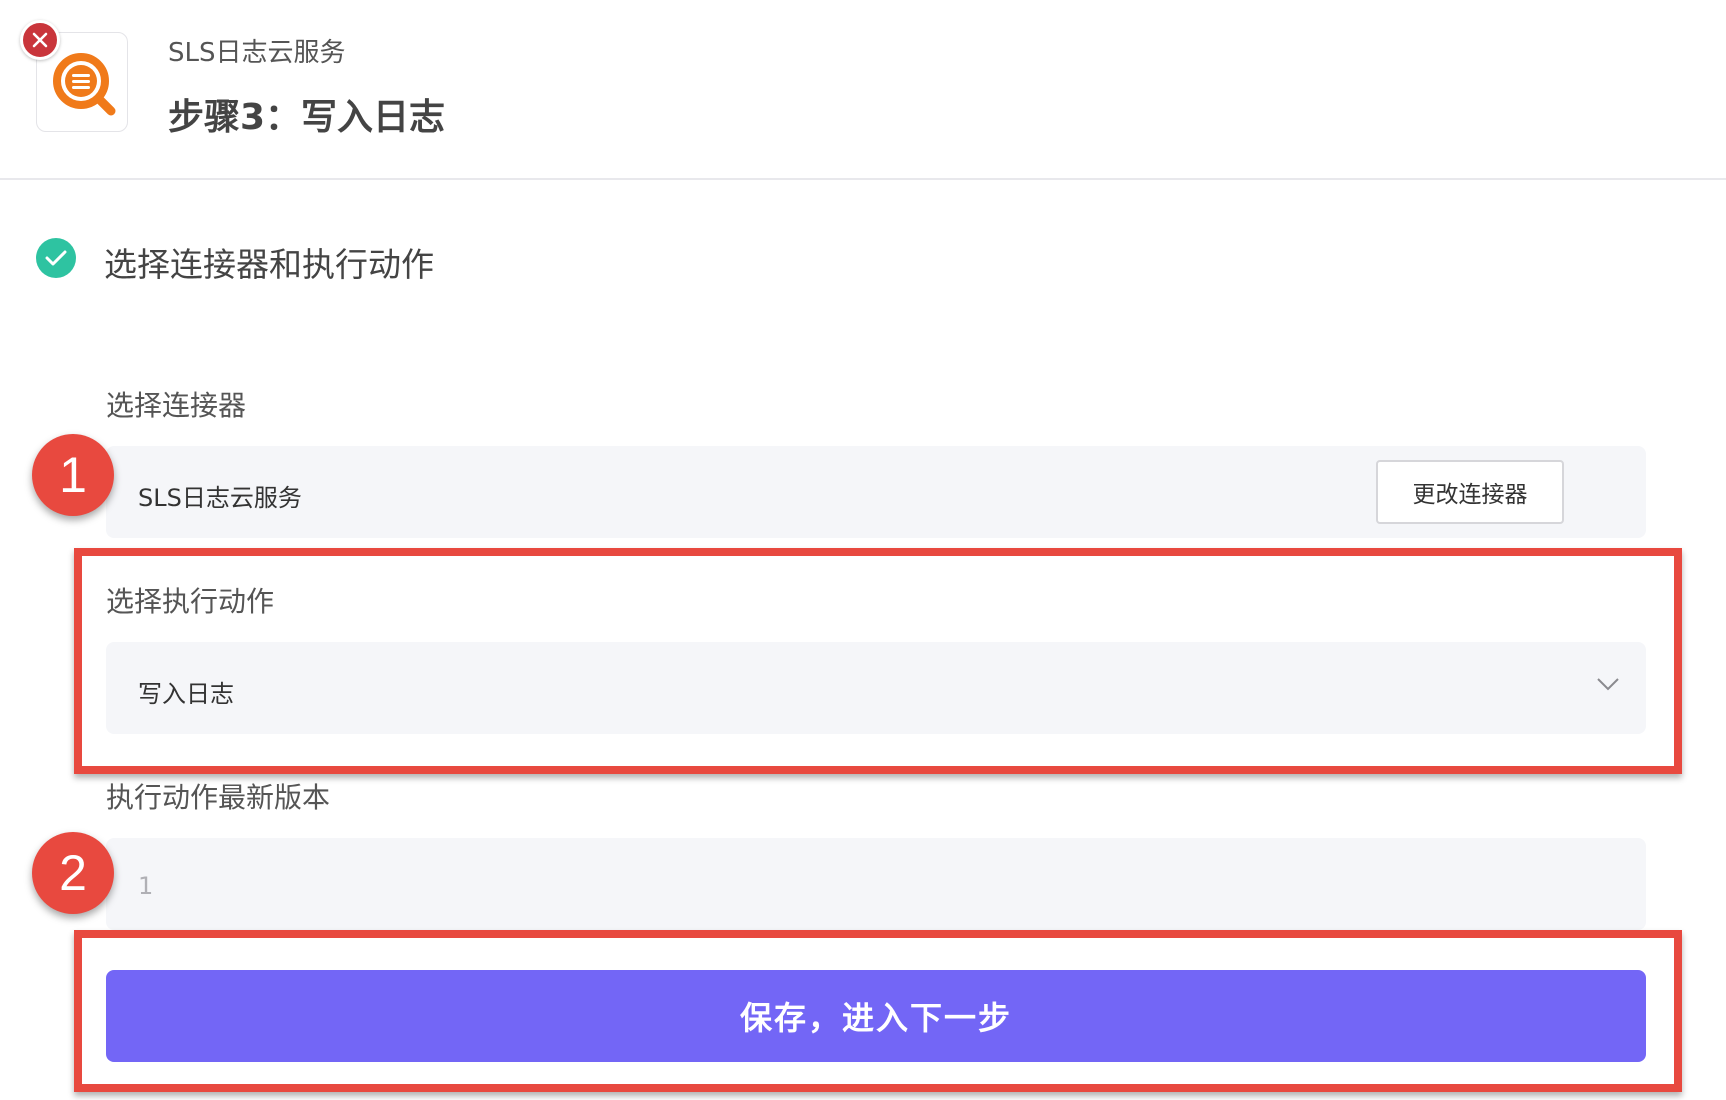  Describe the element at coordinates (878, 1011) in the screenshot. I see `annotation-frame-submit` at that location.